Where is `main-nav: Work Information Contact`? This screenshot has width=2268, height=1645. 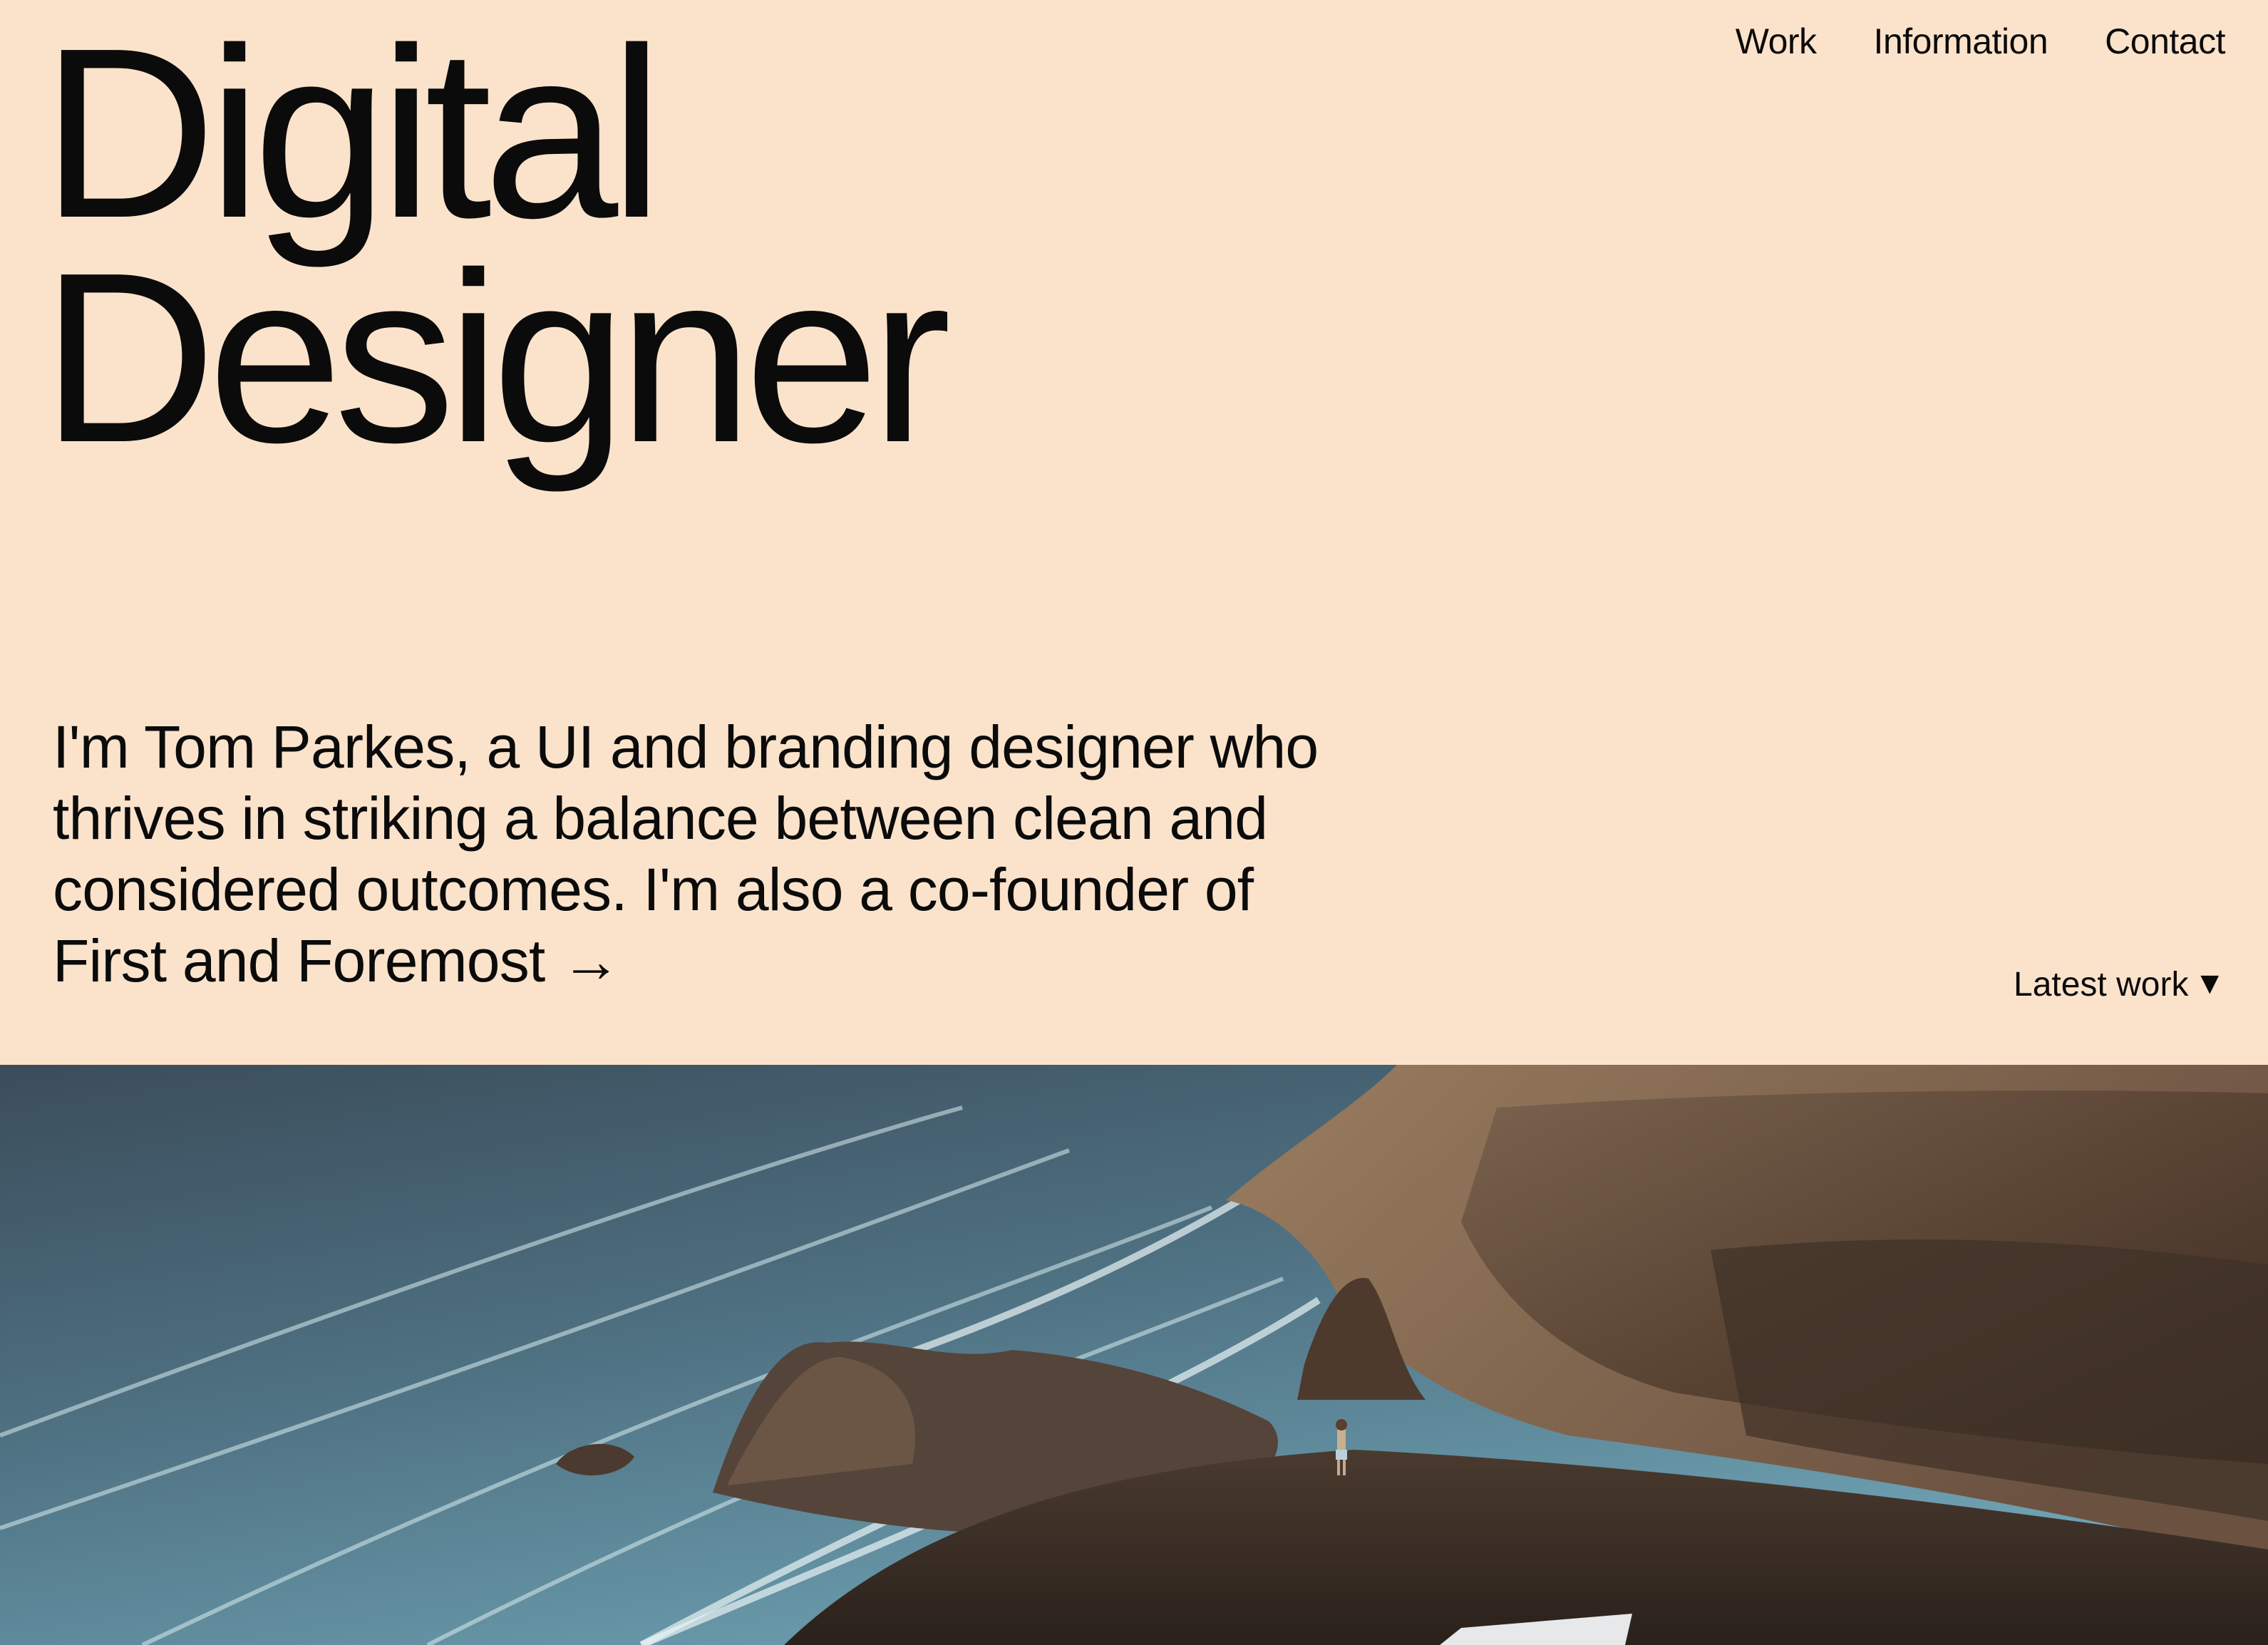 main-nav: Work Information Contact is located at coordinates (1981, 41).